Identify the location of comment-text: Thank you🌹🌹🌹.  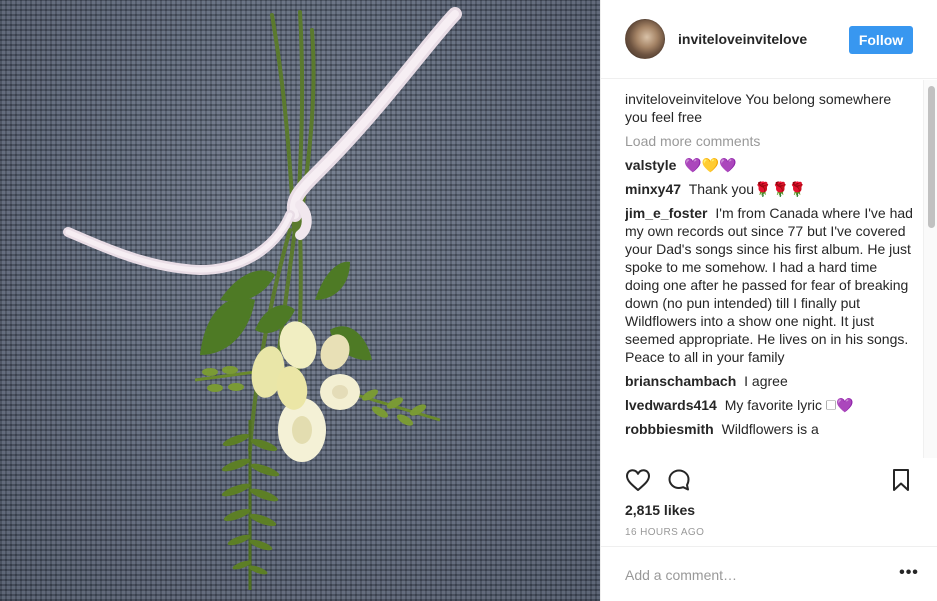
(747, 189).